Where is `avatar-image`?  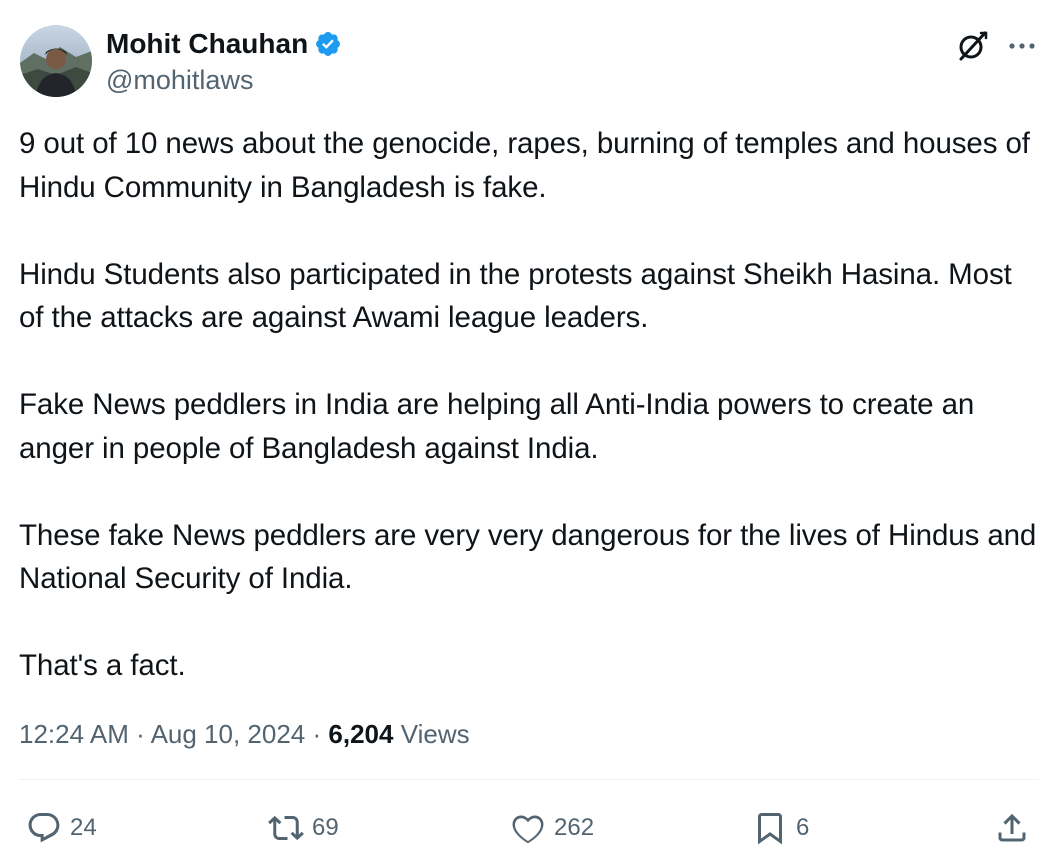 avatar-image is located at coordinates (56, 61).